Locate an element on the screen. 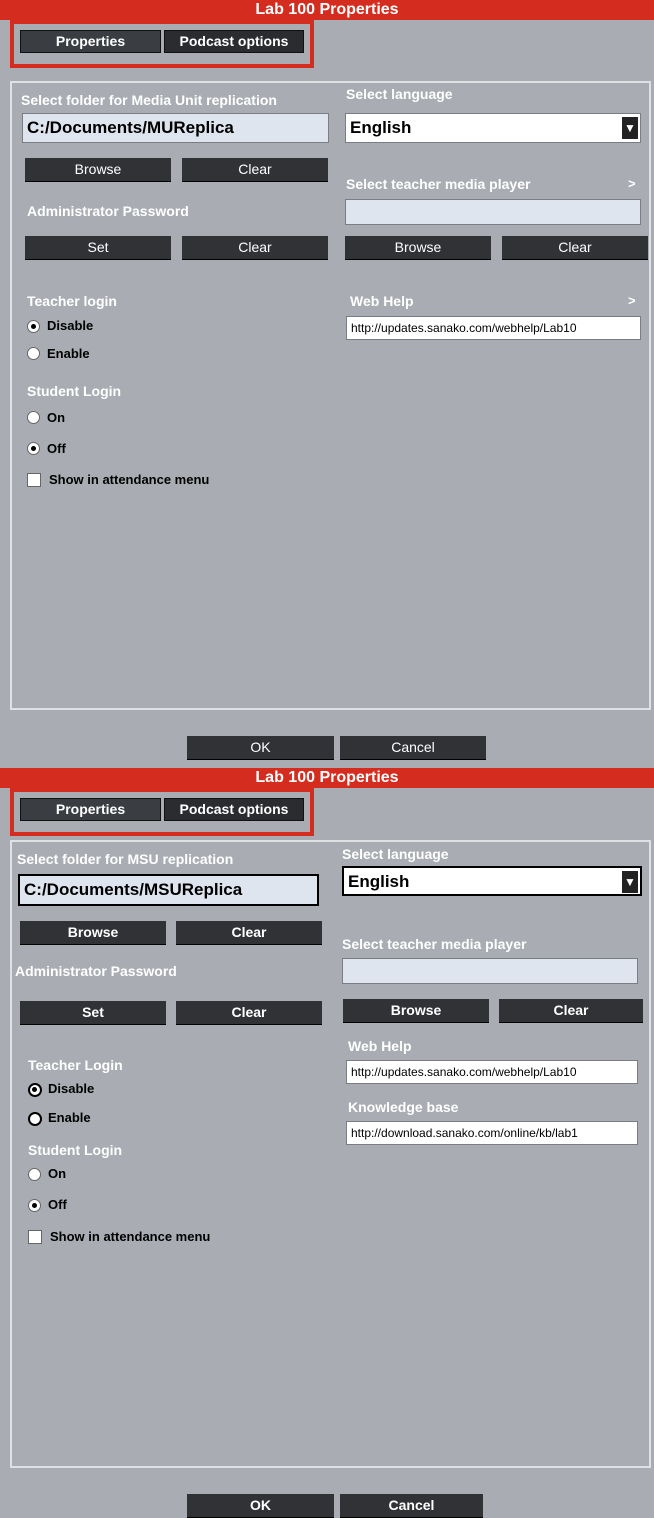 Image resolution: width=654 pixels, height=1518 pixels. teacher-login-label: Teacher Login is located at coordinates (75, 1065).